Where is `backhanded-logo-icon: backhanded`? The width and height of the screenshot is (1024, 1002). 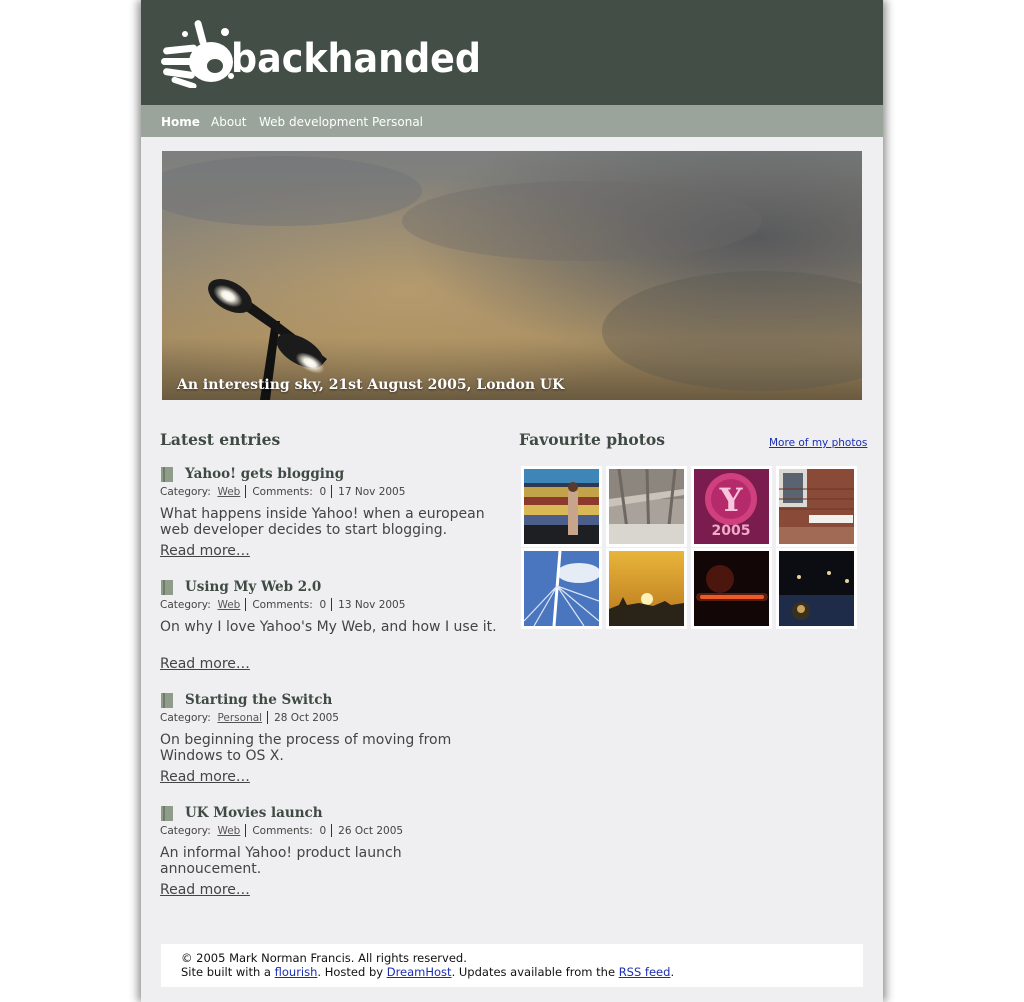 backhanded-logo-icon: backhanded is located at coordinates (321, 55).